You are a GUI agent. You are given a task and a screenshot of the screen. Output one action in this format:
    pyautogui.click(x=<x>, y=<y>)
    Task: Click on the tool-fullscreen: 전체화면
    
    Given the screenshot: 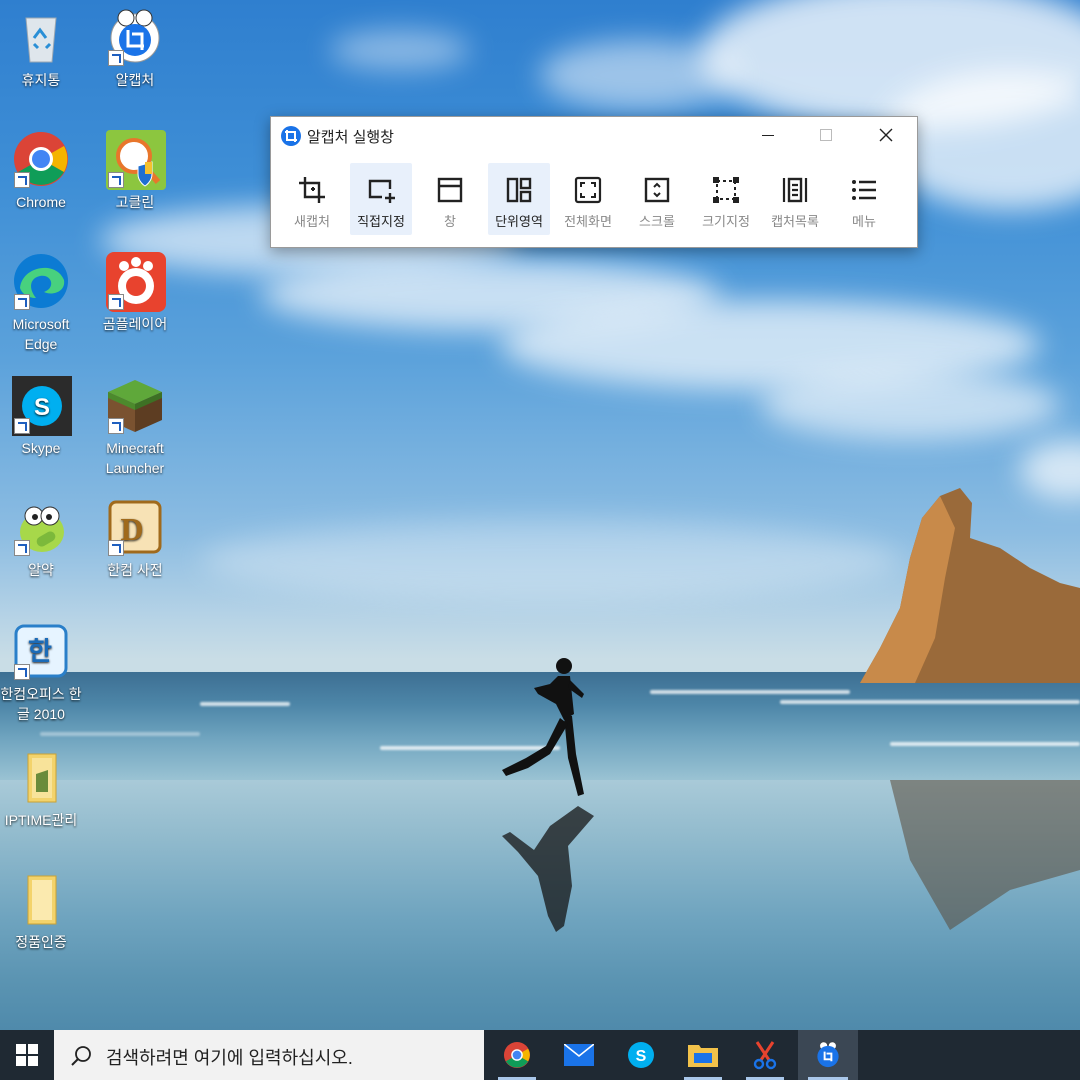 What is the action you would take?
    pyautogui.click(x=588, y=199)
    